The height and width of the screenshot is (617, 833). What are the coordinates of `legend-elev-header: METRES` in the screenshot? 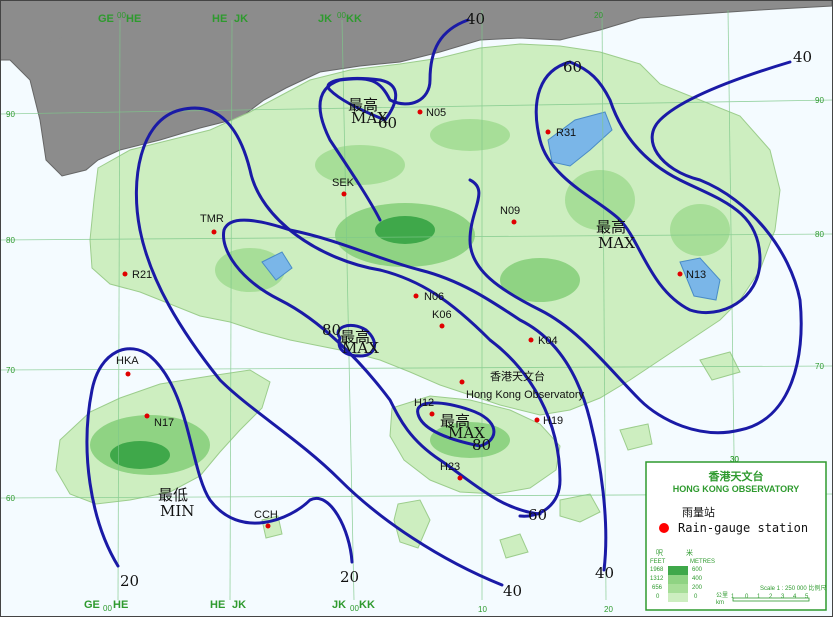 It's located at (702, 562).